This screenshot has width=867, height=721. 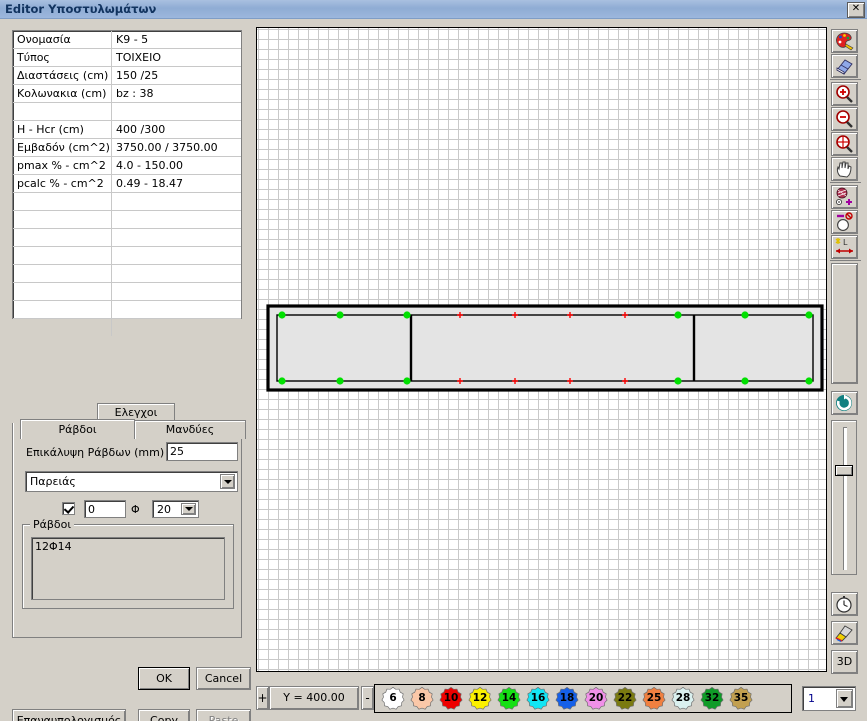 I want to click on tab-jackets: Μανδύες, so click(x=190, y=429).